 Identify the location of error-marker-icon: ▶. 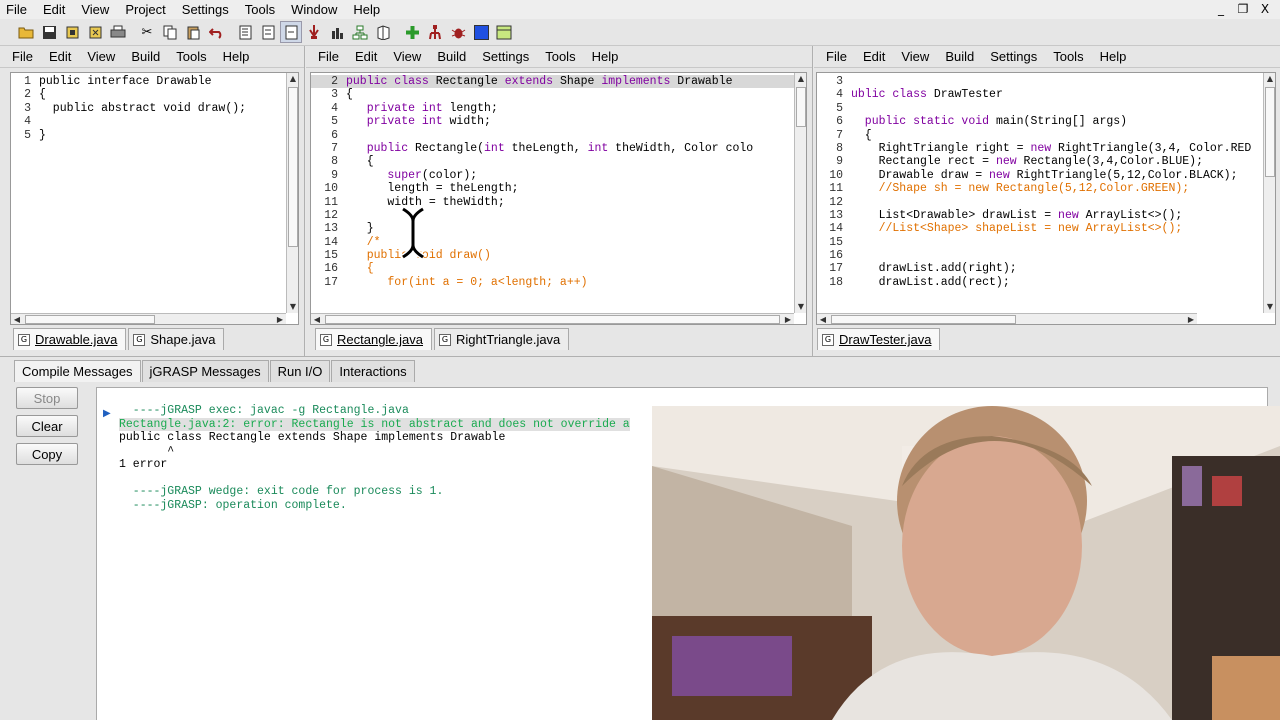
(107, 413).